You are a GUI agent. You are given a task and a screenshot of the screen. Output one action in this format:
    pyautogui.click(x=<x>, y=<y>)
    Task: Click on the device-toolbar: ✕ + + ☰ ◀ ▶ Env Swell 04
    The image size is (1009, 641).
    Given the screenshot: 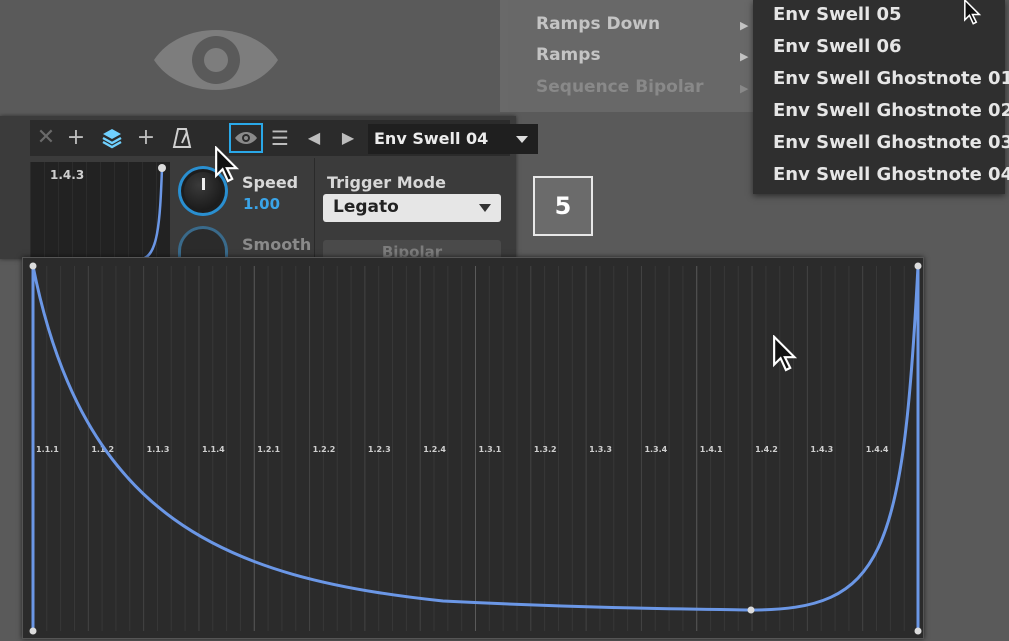 What is the action you would take?
    pyautogui.click(x=284, y=138)
    